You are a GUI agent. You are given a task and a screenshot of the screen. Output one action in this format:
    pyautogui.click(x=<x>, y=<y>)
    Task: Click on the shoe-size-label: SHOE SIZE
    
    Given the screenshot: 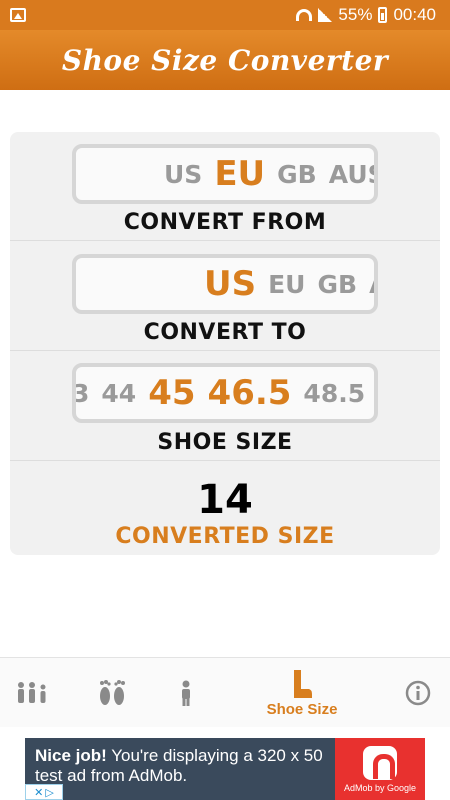 What is the action you would take?
    pyautogui.click(x=225, y=442)
    